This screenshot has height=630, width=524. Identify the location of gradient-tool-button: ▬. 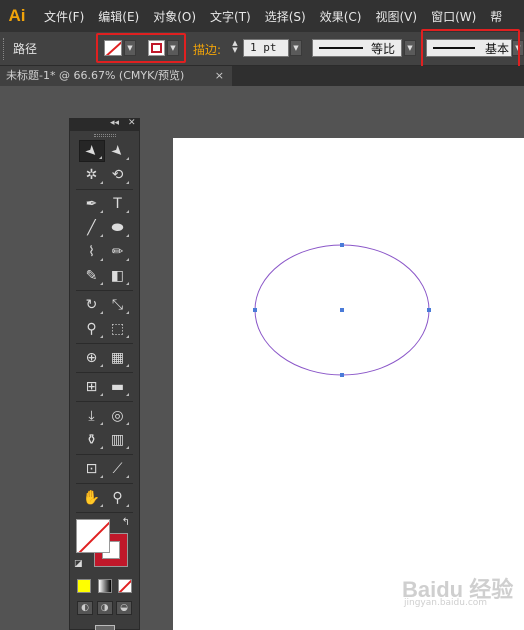
(118, 387).